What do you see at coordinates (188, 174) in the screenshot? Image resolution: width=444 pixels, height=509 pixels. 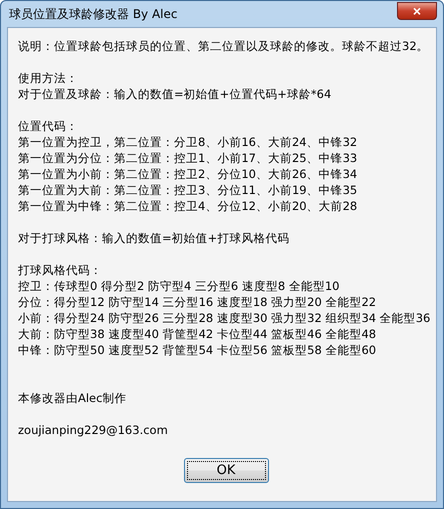 I see `text-line: 第一位置为小前：第二位置：控卫2、分位10、大前26、中锋34` at bounding box center [188, 174].